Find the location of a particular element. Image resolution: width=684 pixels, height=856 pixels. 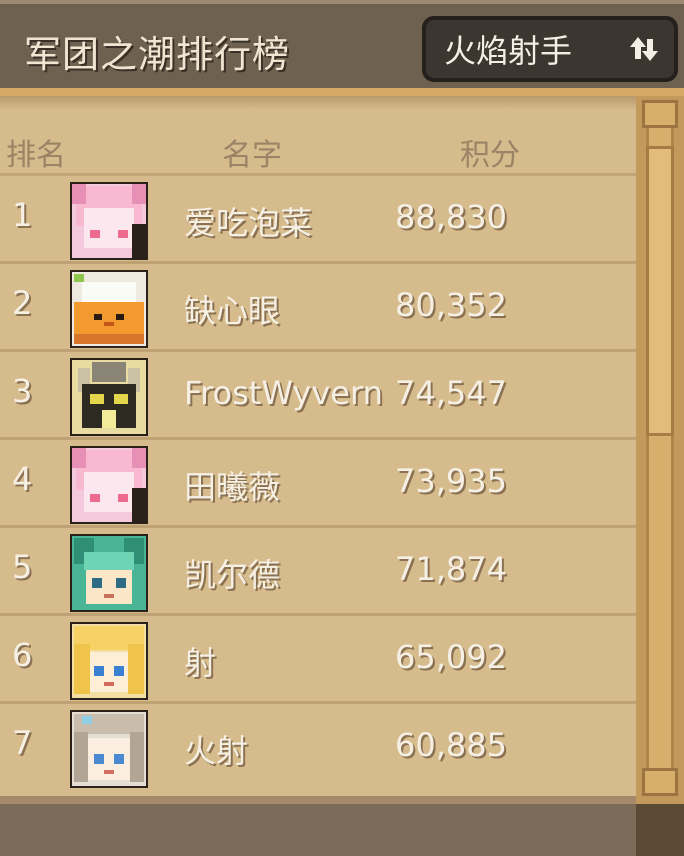

row-rank: 4 is located at coordinates (22, 479).